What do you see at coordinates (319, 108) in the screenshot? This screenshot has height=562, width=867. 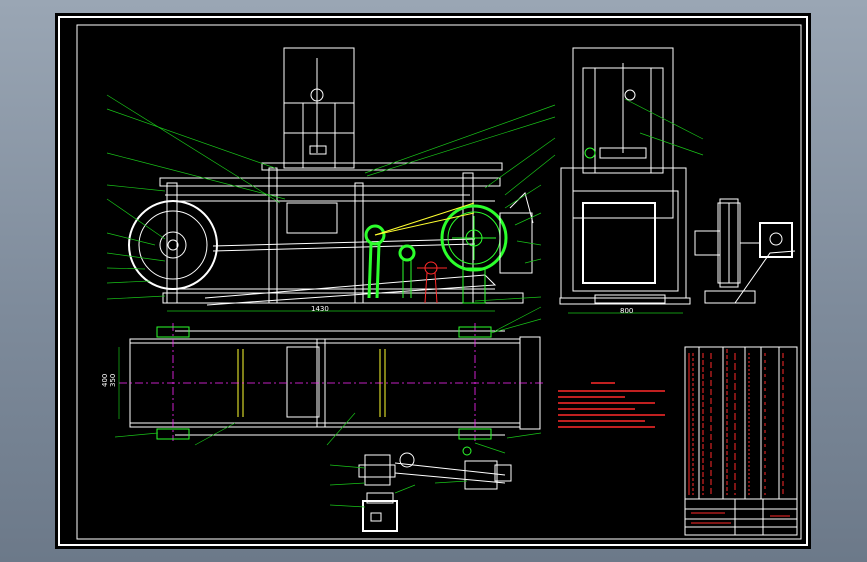 I see `tower-frame` at bounding box center [319, 108].